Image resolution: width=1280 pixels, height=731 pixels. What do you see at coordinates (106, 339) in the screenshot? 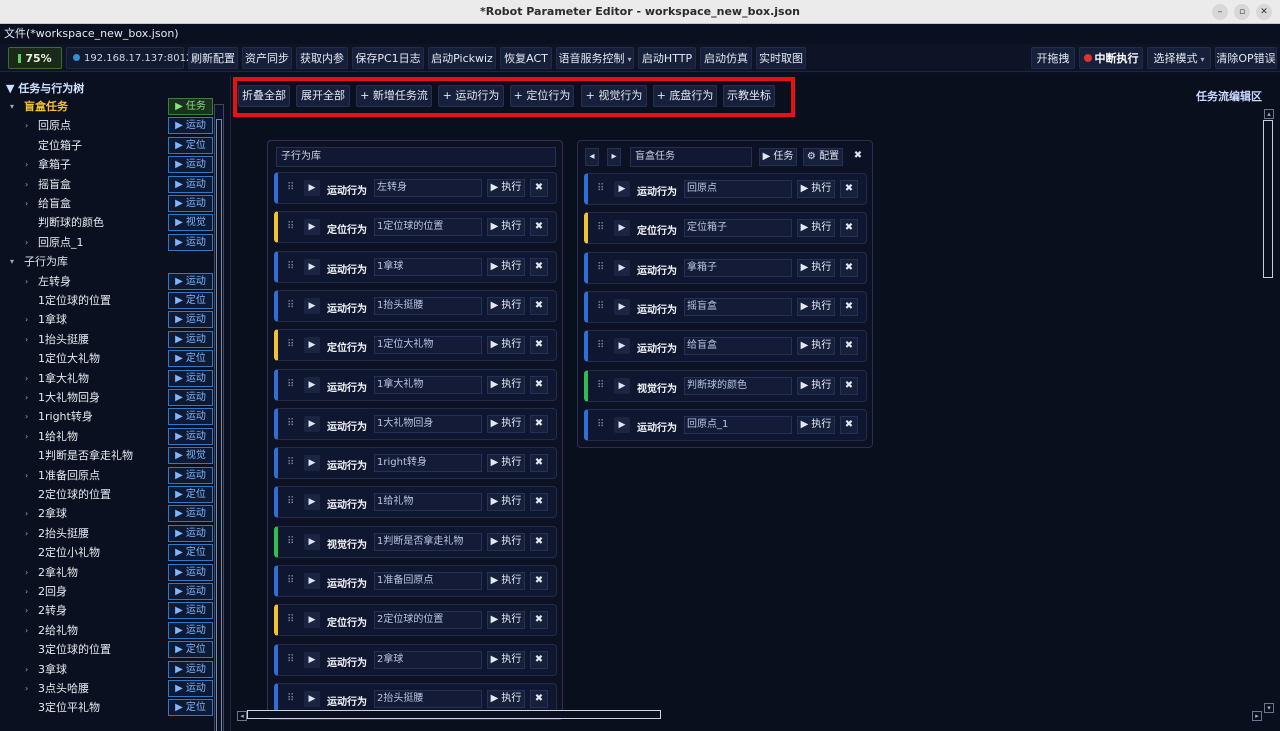
I see `tree-item: › 1抬头挺腰 ▶ 运动` at bounding box center [106, 339].